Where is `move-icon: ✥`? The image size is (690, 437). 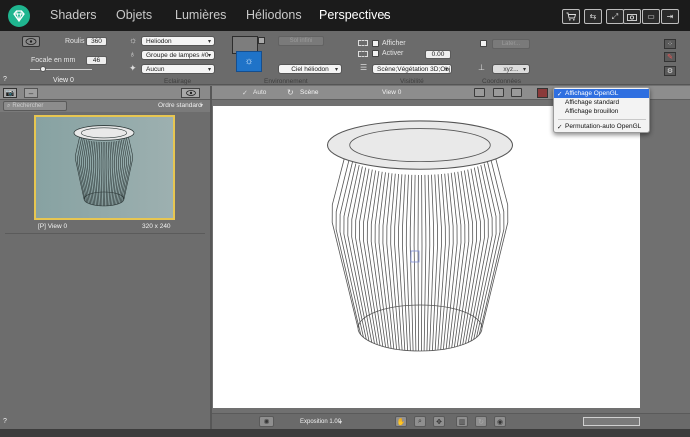
move-icon: ✥ is located at coordinates (439, 421).